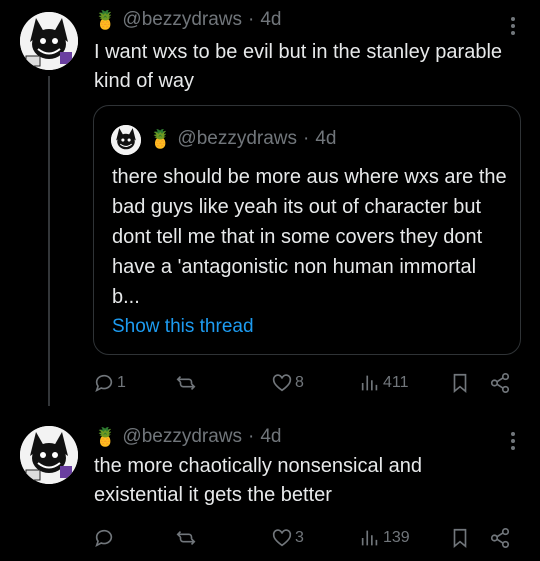  Describe the element at coordinates (49, 241) in the screenshot. I see `thread-line` at that location.